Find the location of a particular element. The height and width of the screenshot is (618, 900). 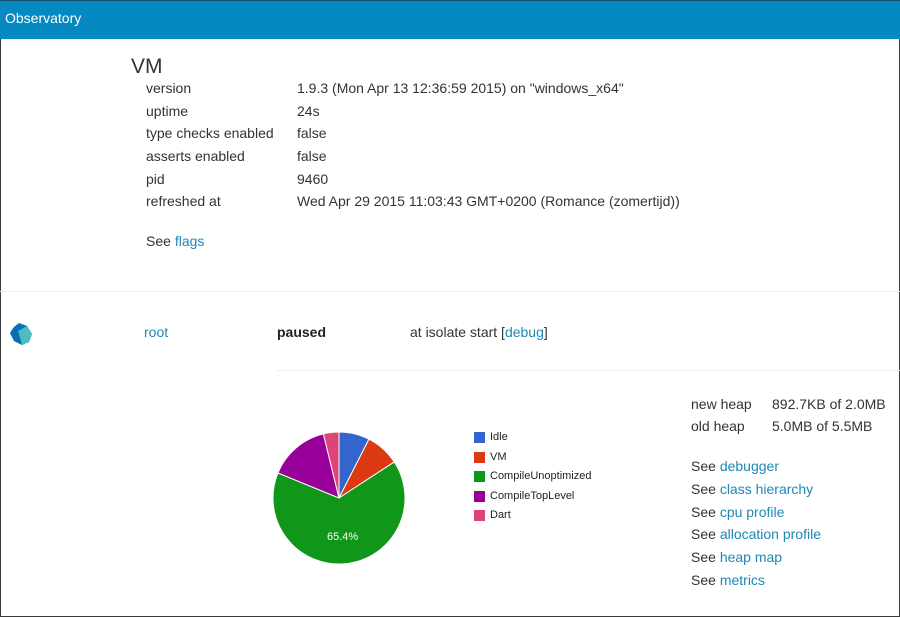

pie-chart-svg: 65.4% is located at coordinates (339, 498).